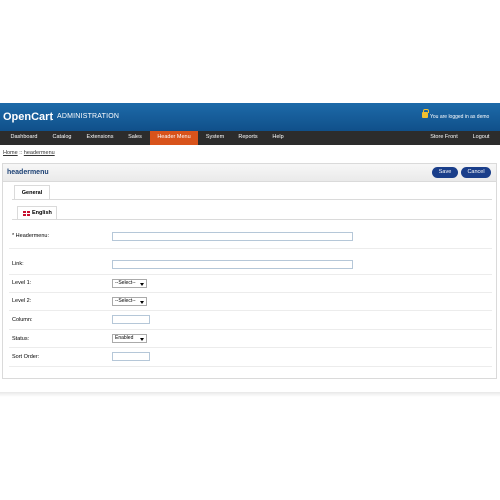 Image resolution: width=500 pixels, height=500 pixels. I want to click on sort-order-label: Sort Order:, so click(26, 357).